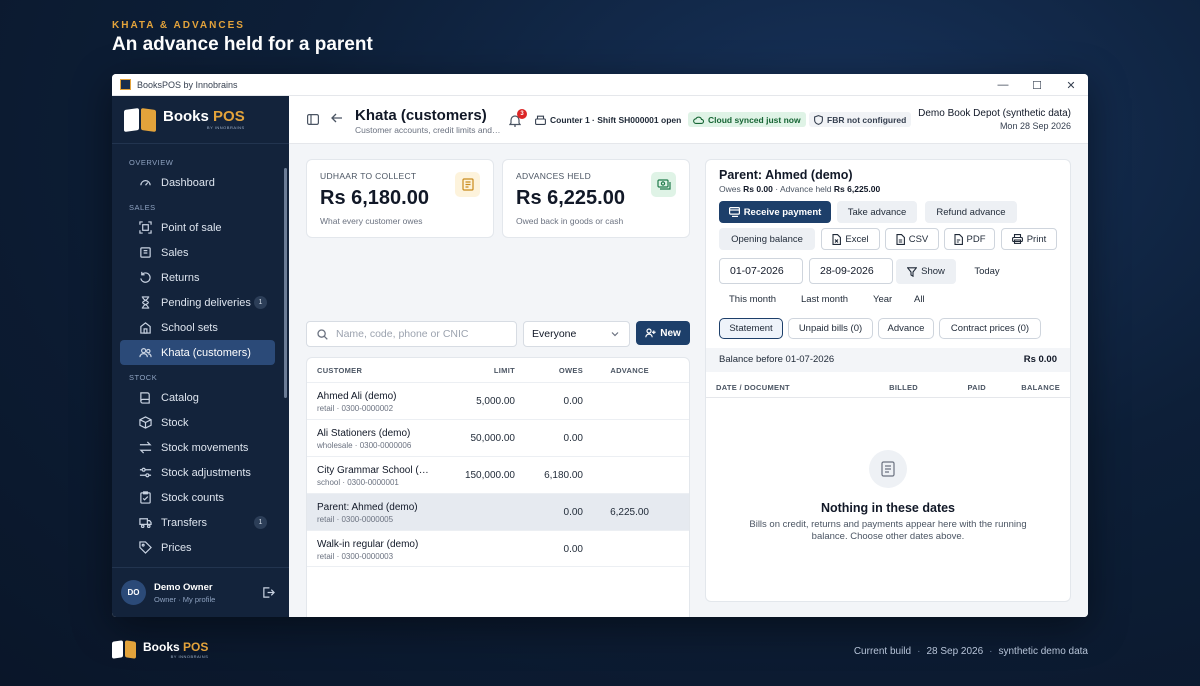 Image resolution: width=1200 pixels, height=686 pixels. Describe the element at coordinates (206, 472) in the screenshot. I see `sidebar-item-label: Stock adjustments` at that location.